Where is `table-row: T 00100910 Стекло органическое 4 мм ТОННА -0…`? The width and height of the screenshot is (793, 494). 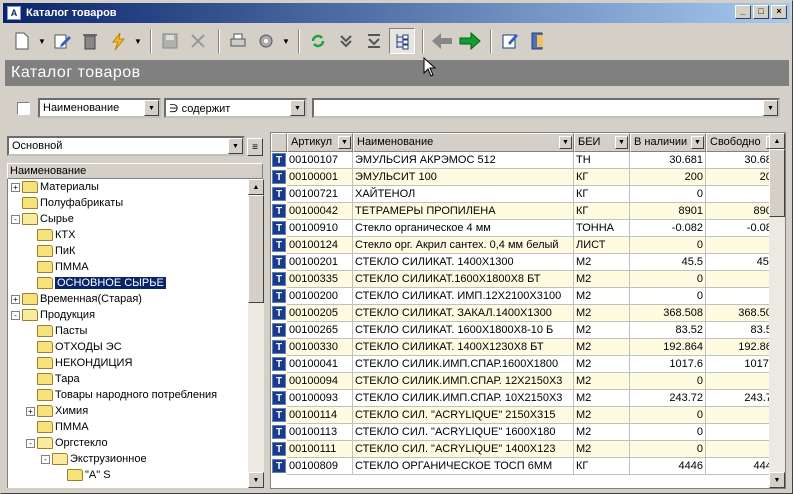 table-row: T 00100910 Стекло органическое 4 мм ТОННА -0… is located at coordinates (526, 228).